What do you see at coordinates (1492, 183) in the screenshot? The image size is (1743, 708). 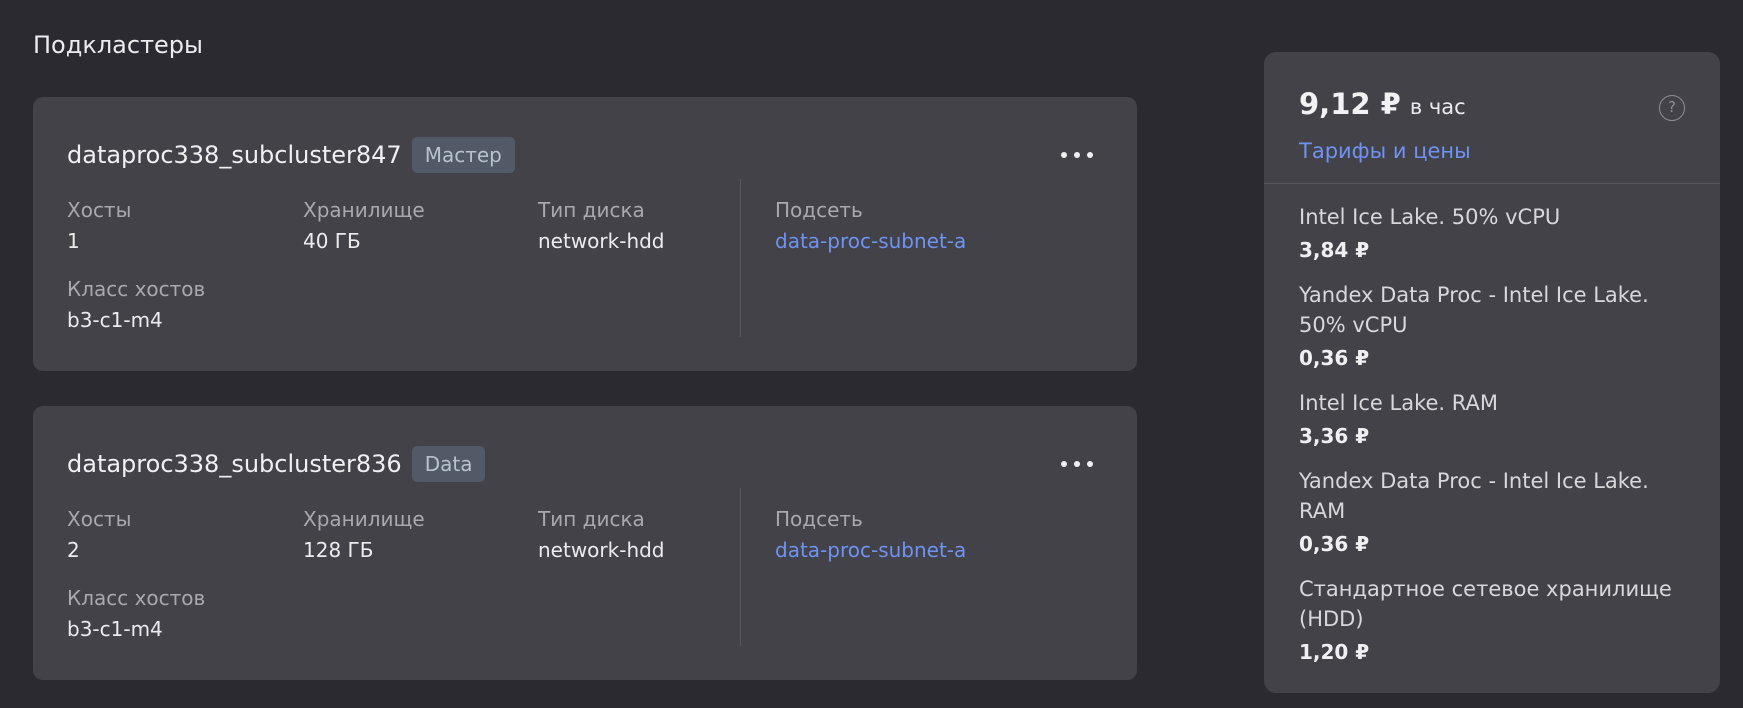 I see `horizontal-divider` at bounding box center [1492, 183].